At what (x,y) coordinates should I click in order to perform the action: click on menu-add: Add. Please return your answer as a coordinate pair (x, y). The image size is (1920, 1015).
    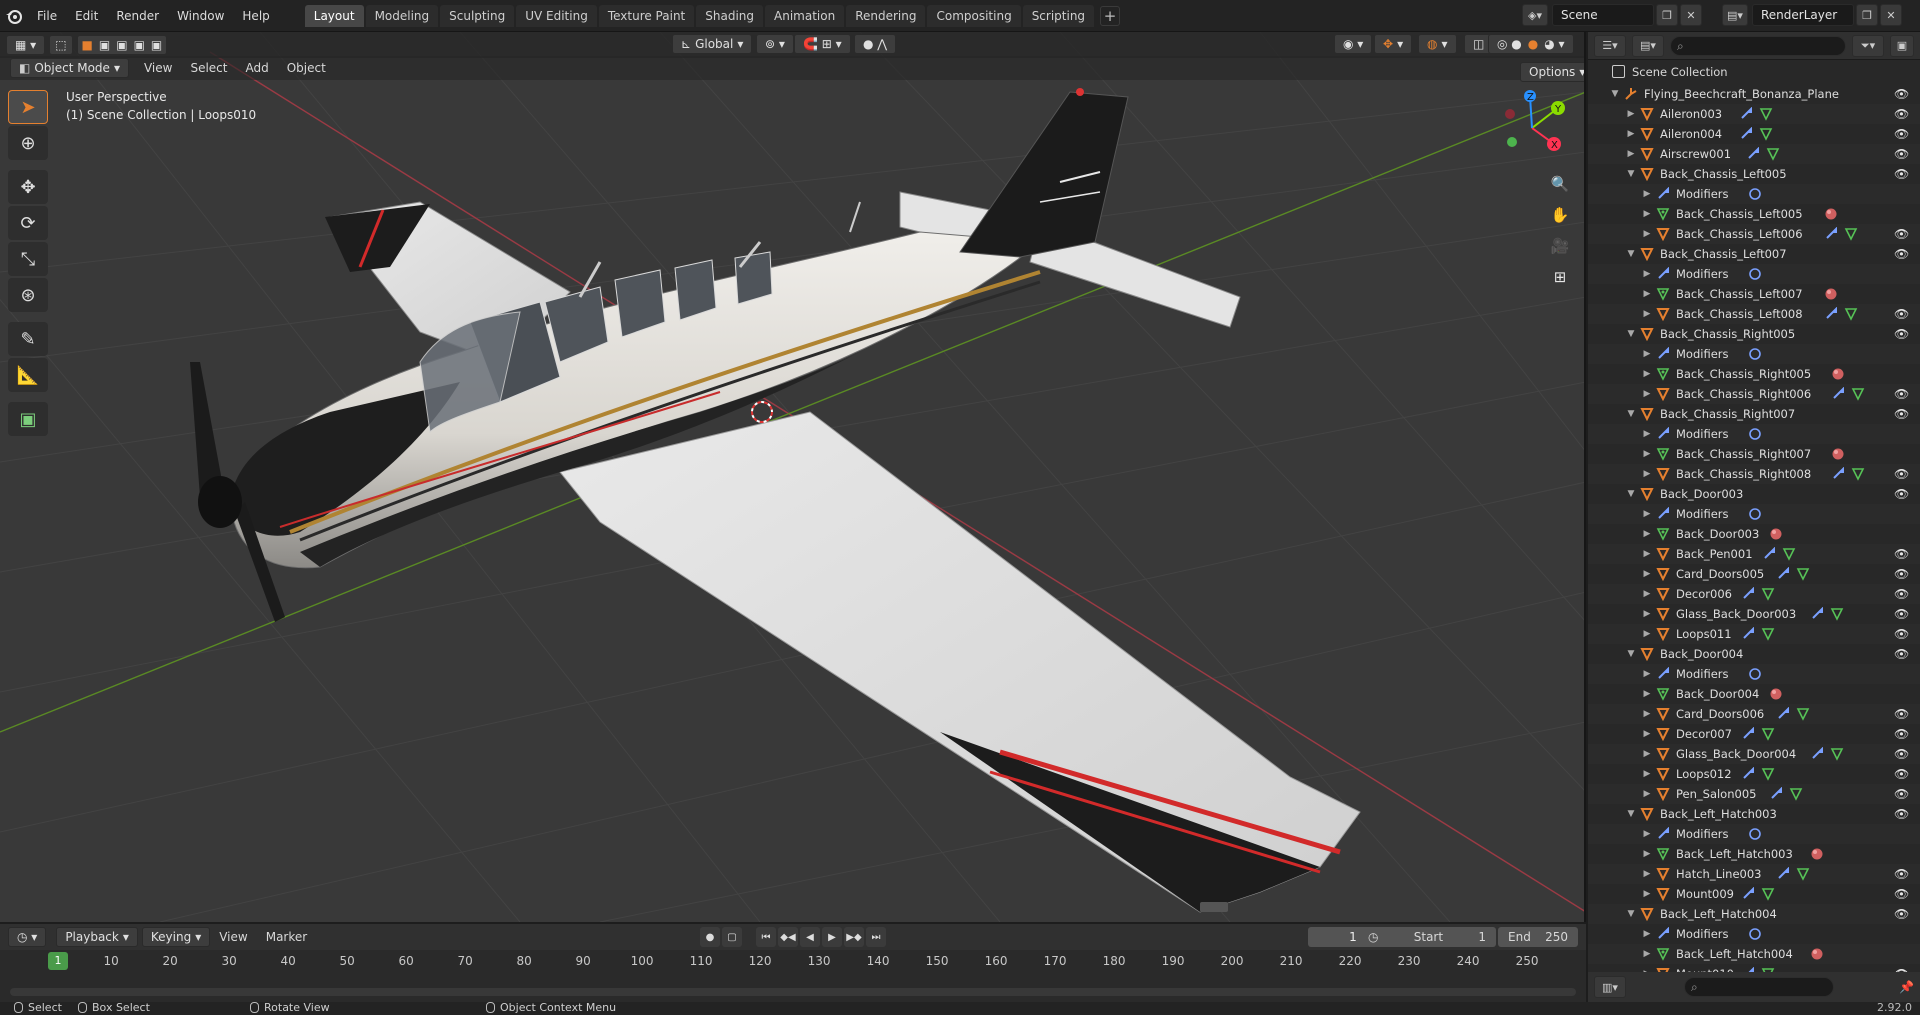
    Looking at the image, I should click on (256, 68).